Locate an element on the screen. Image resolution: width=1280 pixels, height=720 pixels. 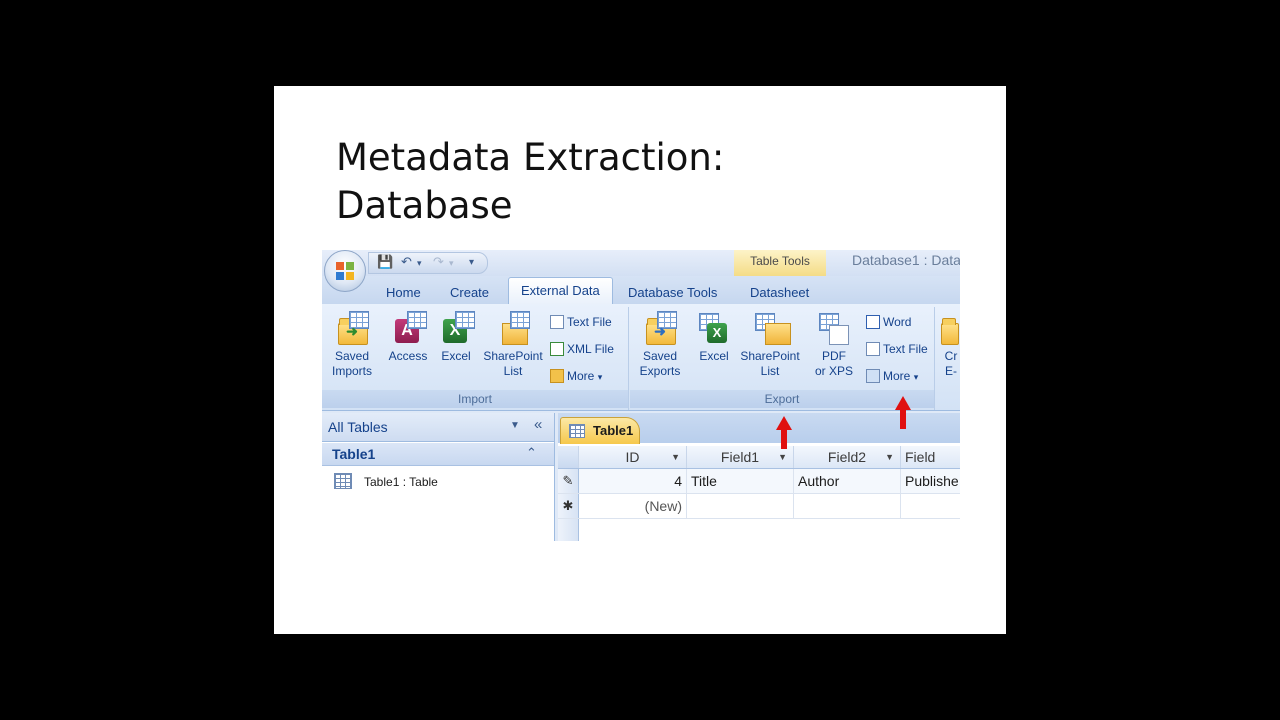
table-row: ✎ 4 Title Author Publishe is located at coordinates (759, 481).